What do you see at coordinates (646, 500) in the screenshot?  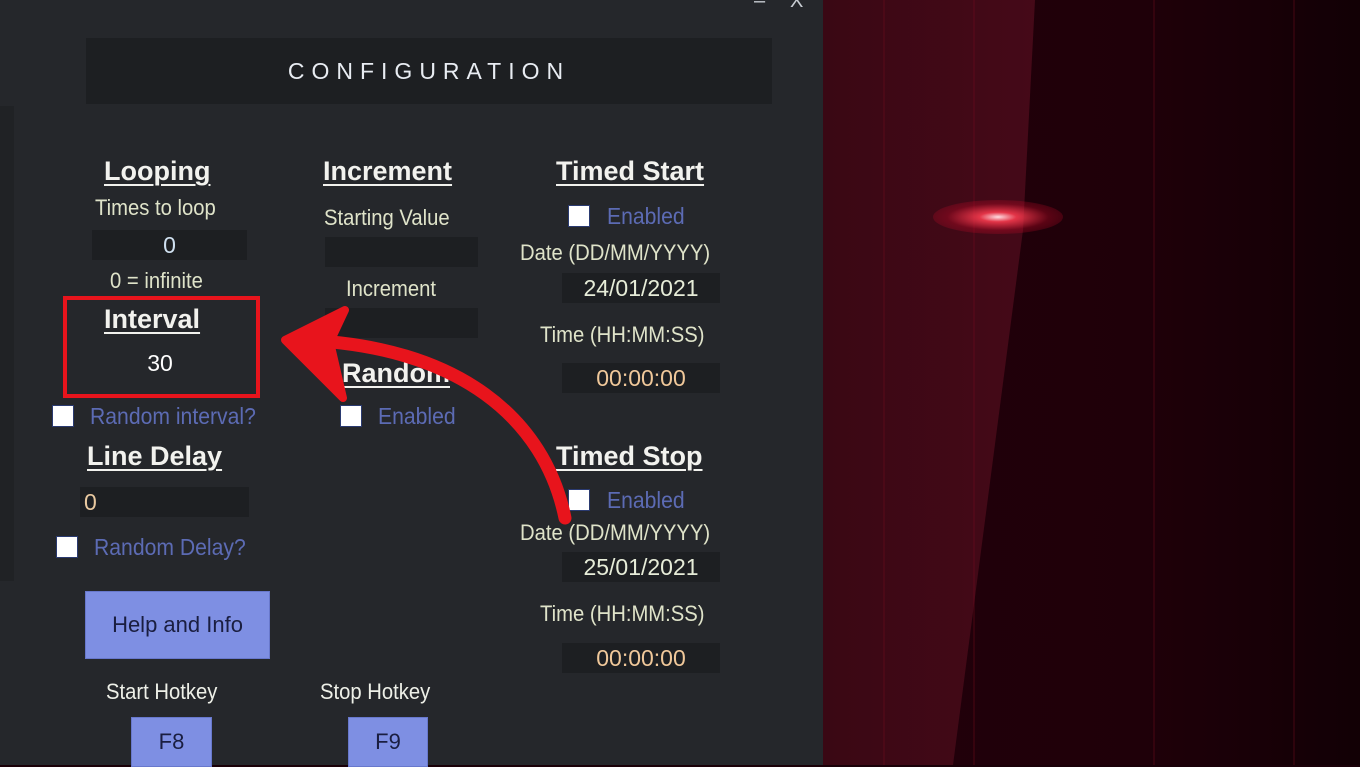 I see `timed-stop-enabled-label: Enabled` at bounding box center [646, 500].